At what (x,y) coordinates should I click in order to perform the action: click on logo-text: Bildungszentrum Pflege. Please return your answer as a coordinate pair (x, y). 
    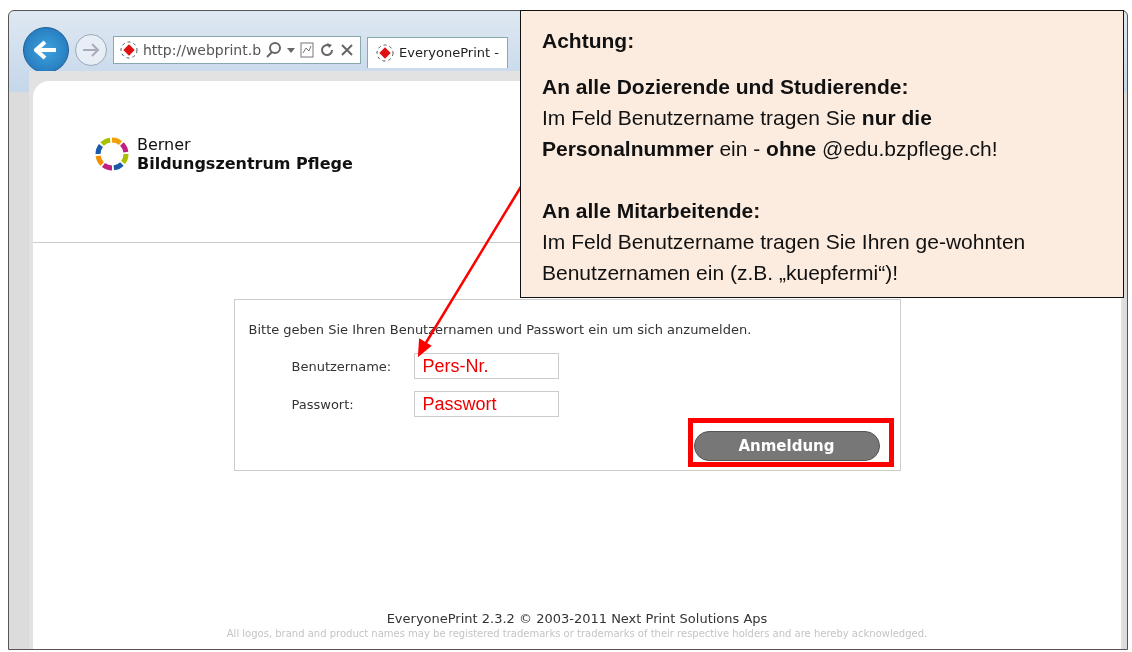
    Looking at the image, I should click on (245, 163).